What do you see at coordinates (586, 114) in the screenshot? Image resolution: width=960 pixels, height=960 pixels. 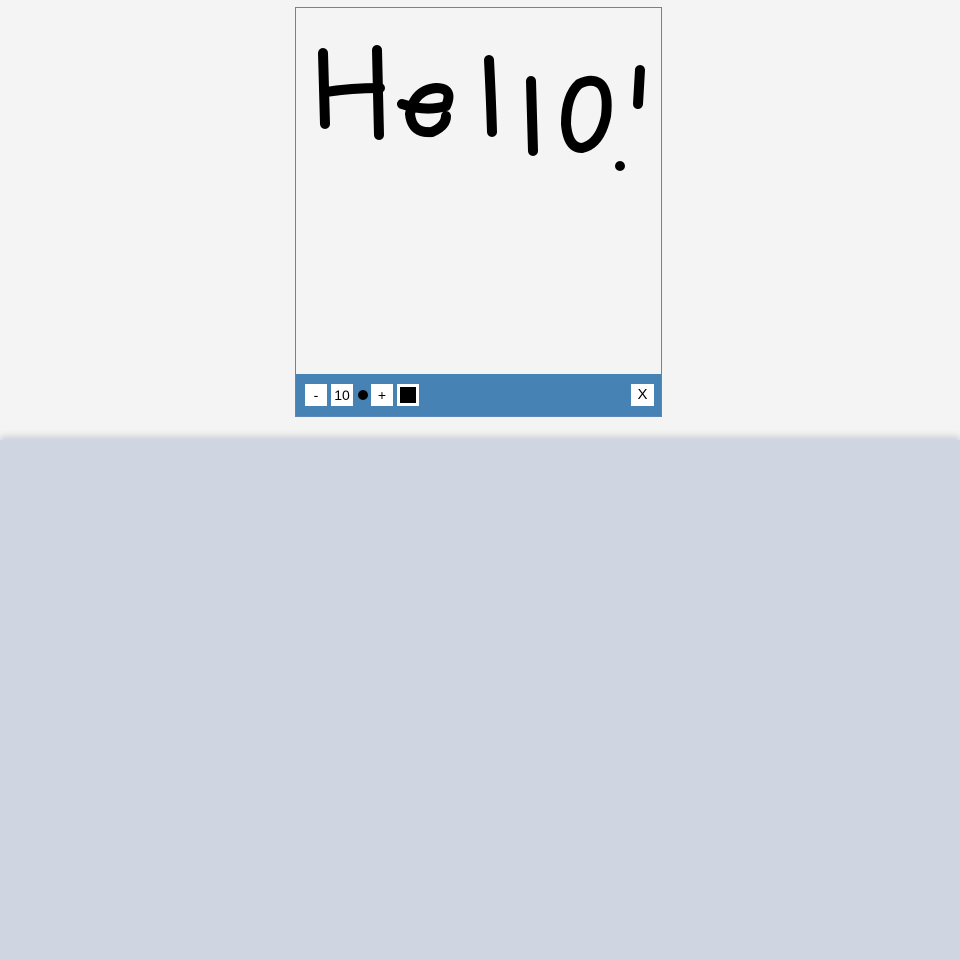 I see `stroke-letter-o` at bounding box center [586, 114].